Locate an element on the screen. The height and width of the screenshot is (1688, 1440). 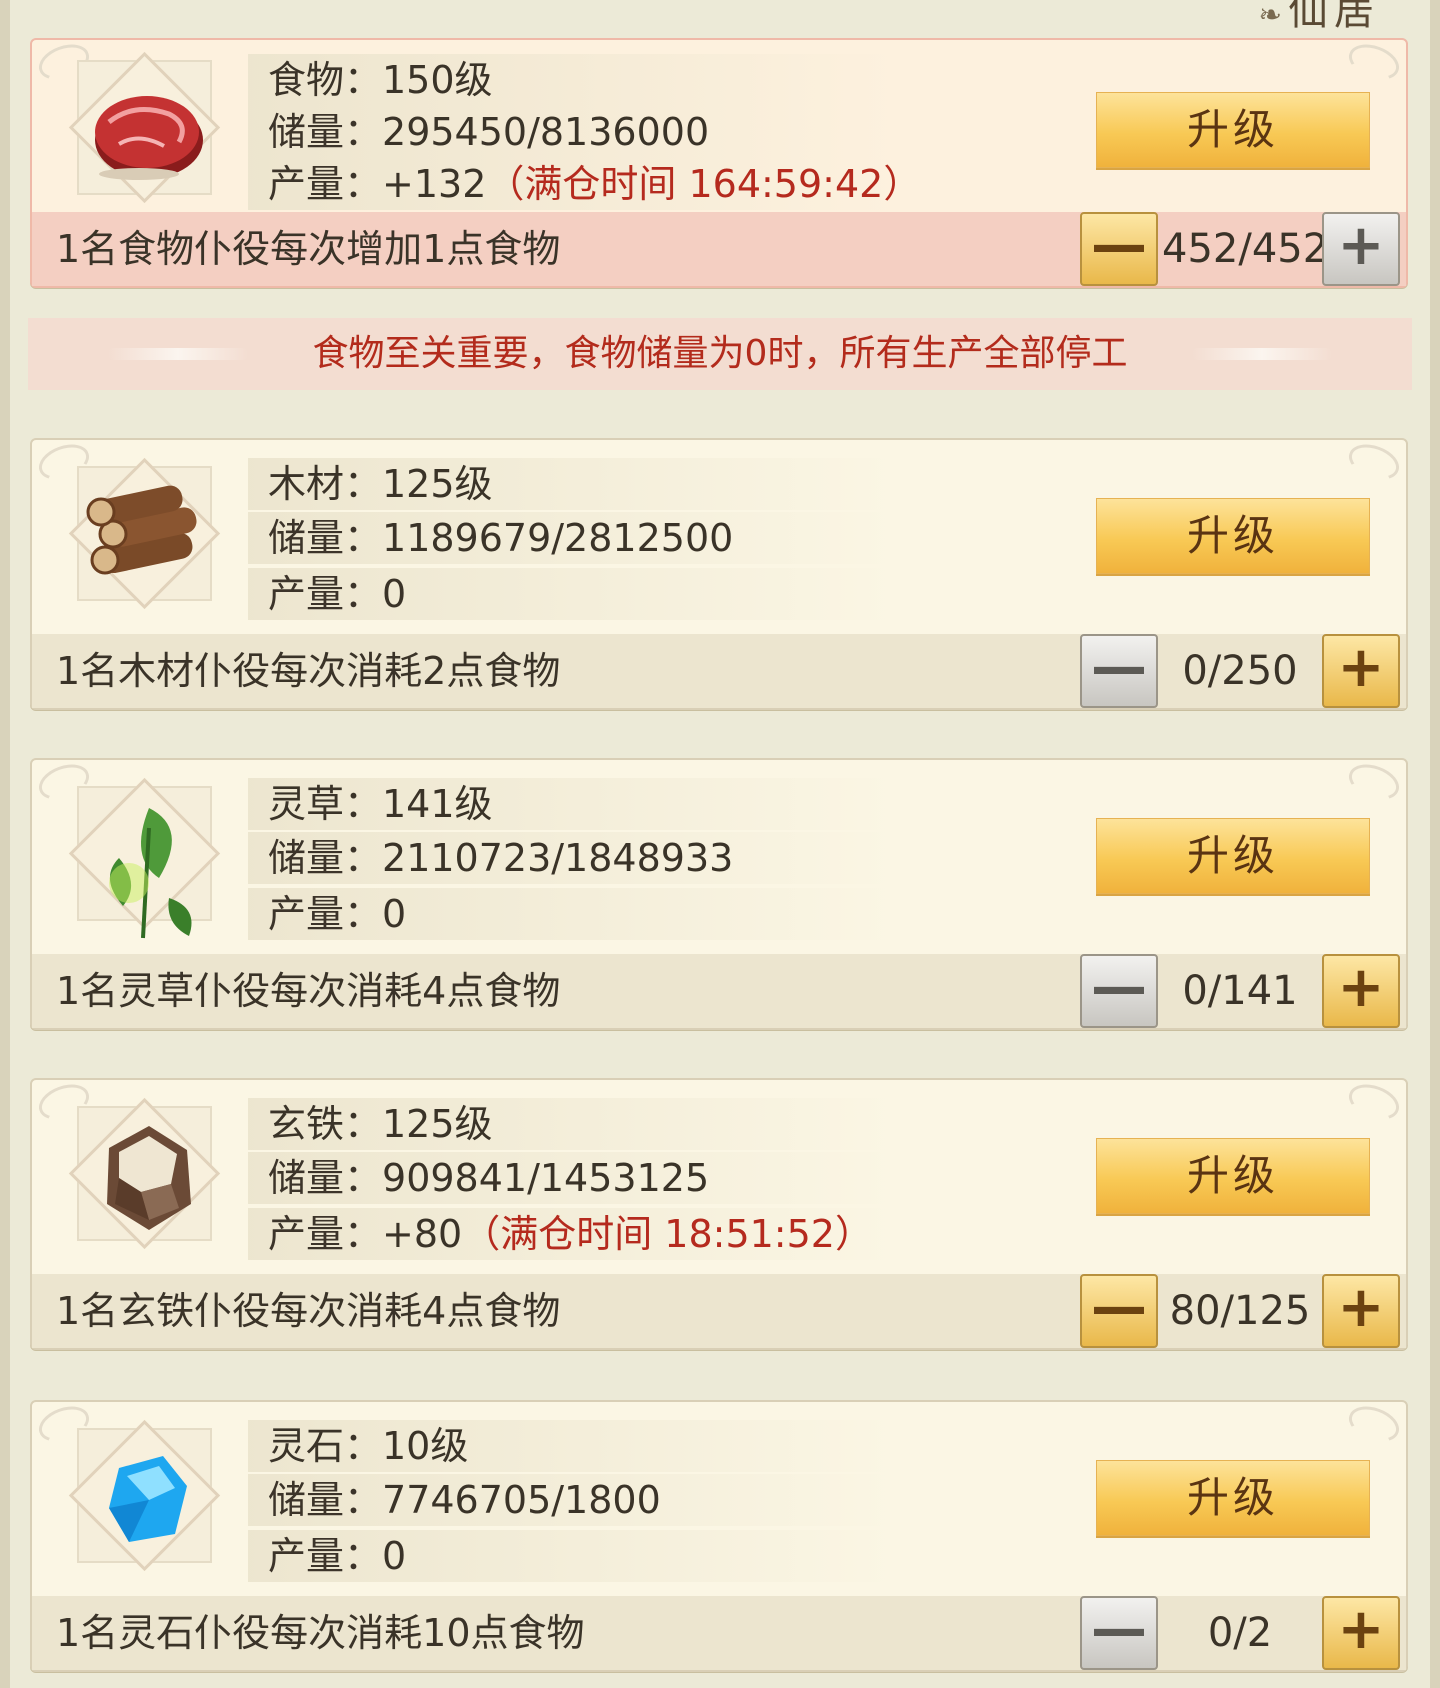
food-warning-banner: 食物至关重要，食物储量为0时，所有生产全部停工 is located at coordinates (720, 354).